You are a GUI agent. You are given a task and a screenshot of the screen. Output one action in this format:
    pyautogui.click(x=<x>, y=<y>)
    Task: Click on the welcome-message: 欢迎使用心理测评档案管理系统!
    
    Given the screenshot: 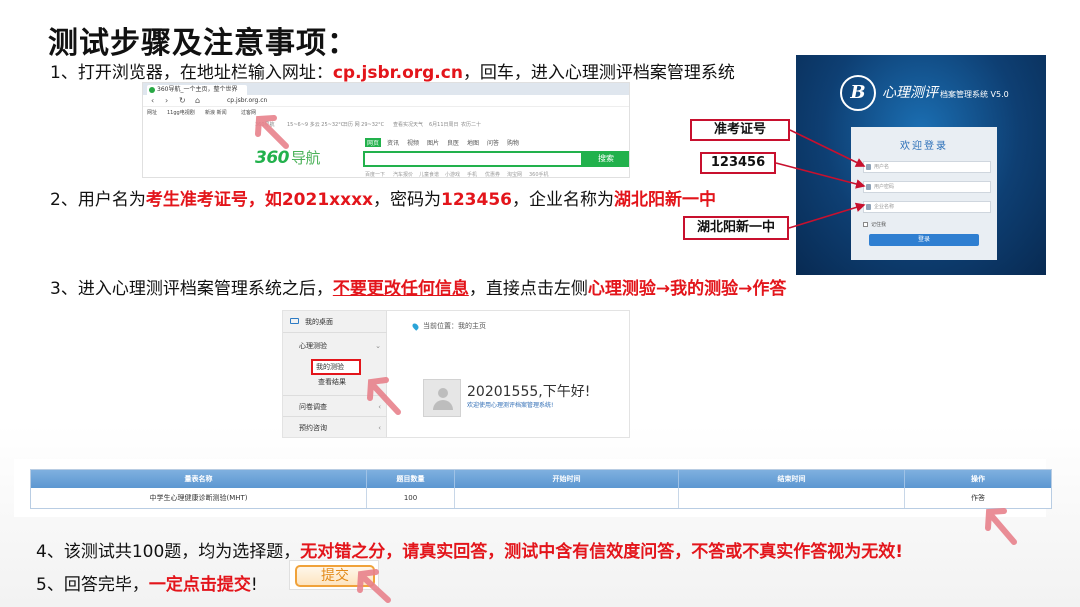 What is the action you would take?
    pyautogui.click(x=510, y=405)
    